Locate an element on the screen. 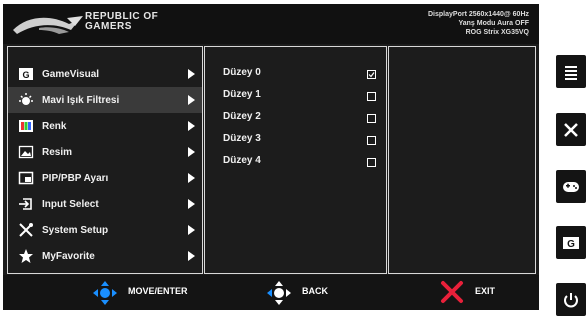 The width and height of the screenshot is (586, 320). footer: MOVE/ENTER BACK EXIT is located at coordinates (271, 292).